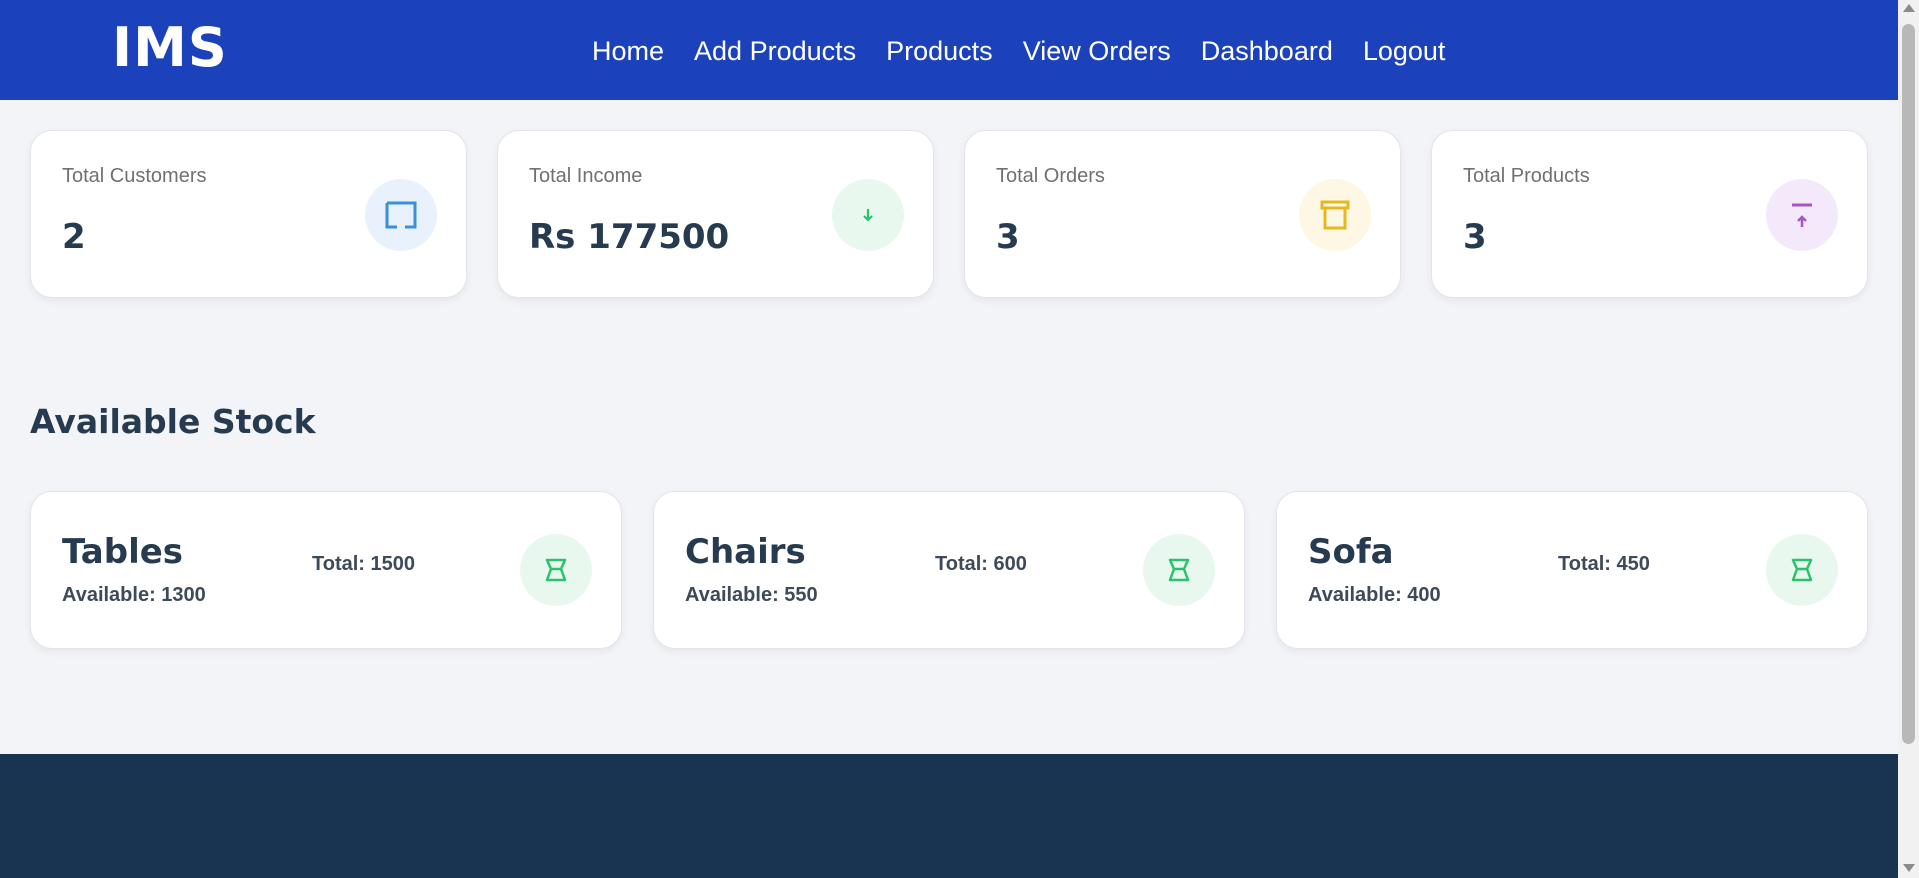 Image resolution: width=1919 pixels, height=878 pixels. Describe the element at coordinates (1649, 214) in the screenshot. I see `stat-card-total-products: Total Products 3` at that location.